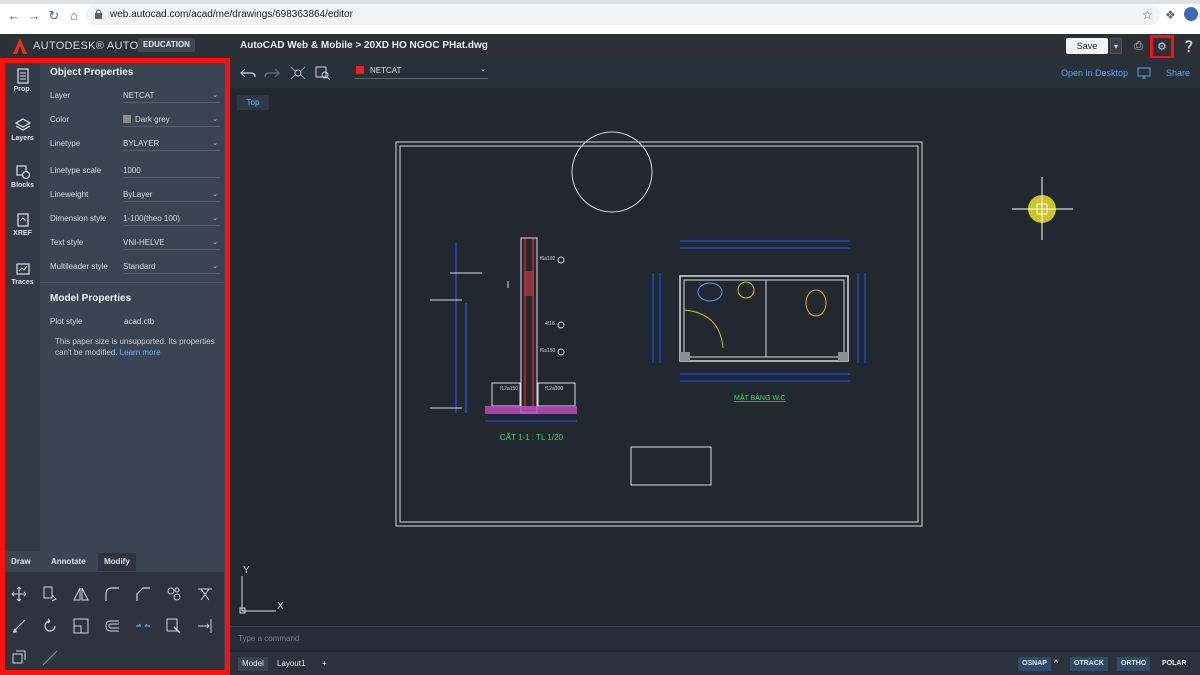 The width and height of the screenshot is (1200, 675). I want to click on prop-row-color: Color Dark grey ⌄, so click(135, 119).